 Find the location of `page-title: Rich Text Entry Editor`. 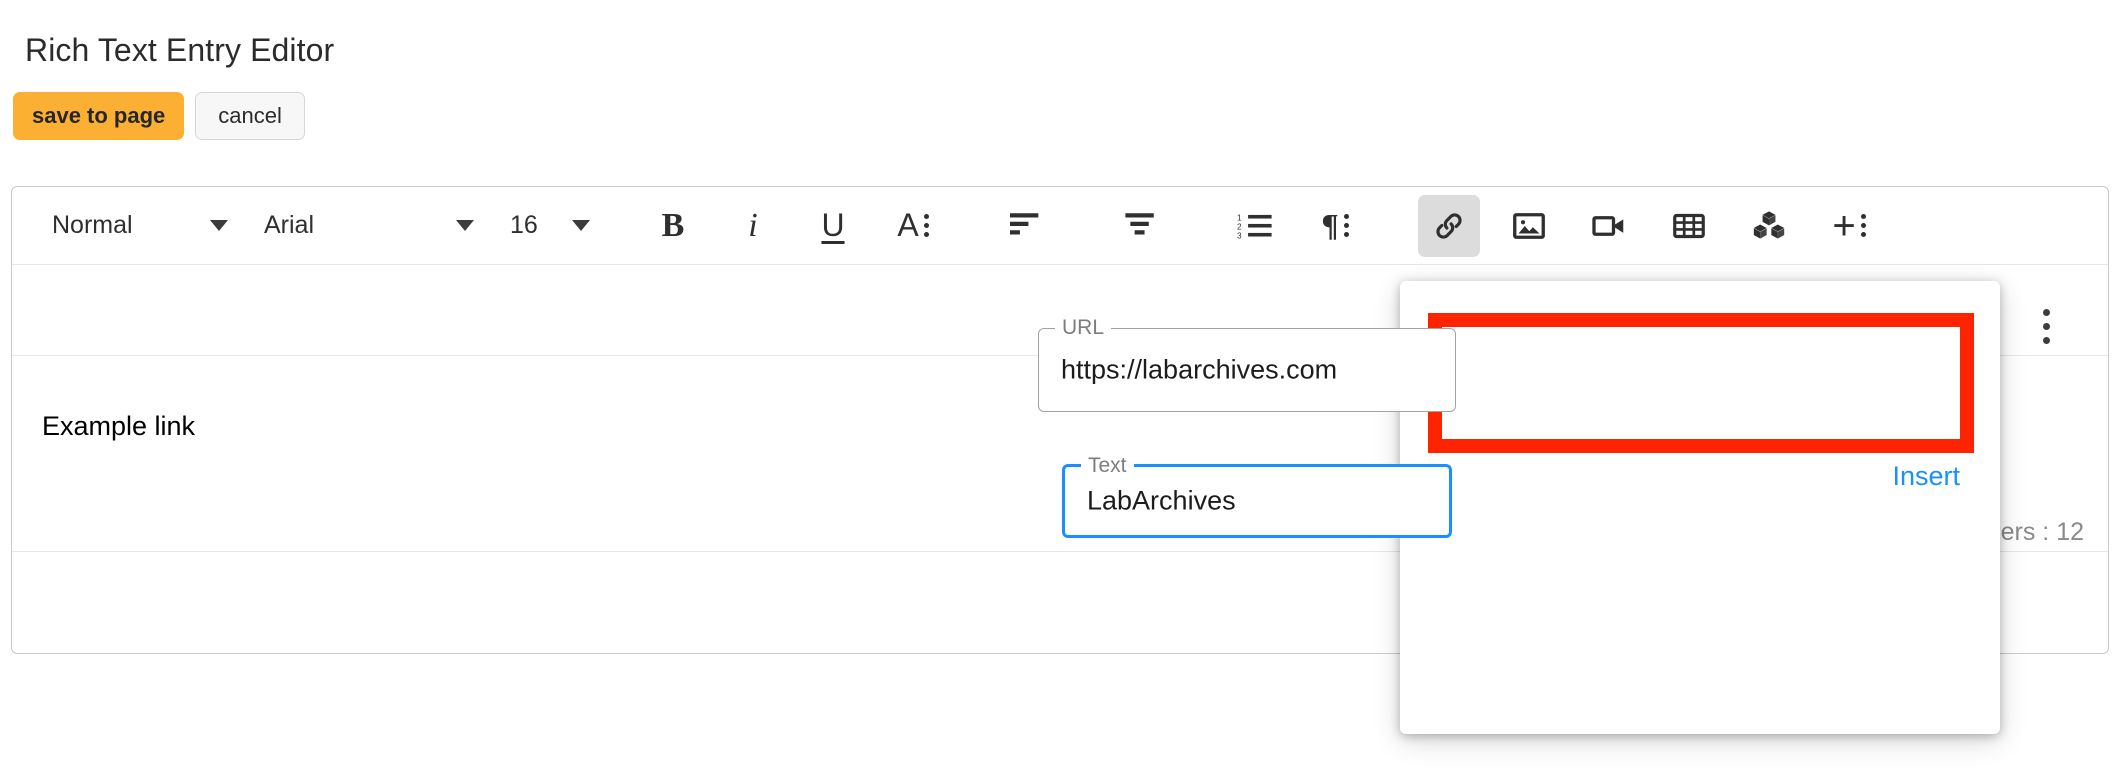

page-title: Rich Text Entry Editor is located at coordinates (180, 50).